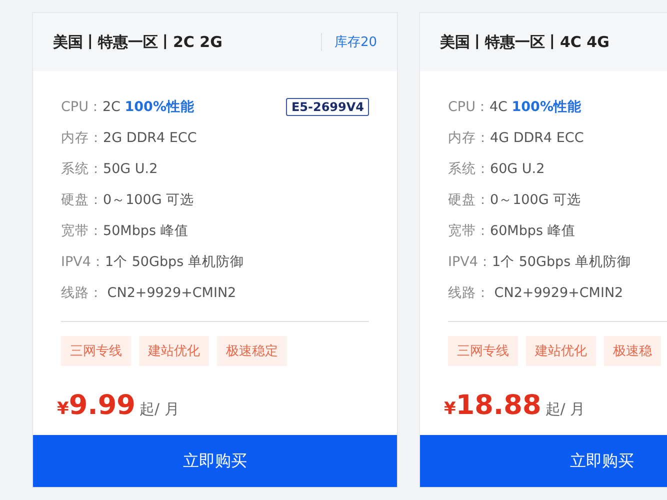  I want to click on spec-line: 系统：60G U.2, so click(496, 169).